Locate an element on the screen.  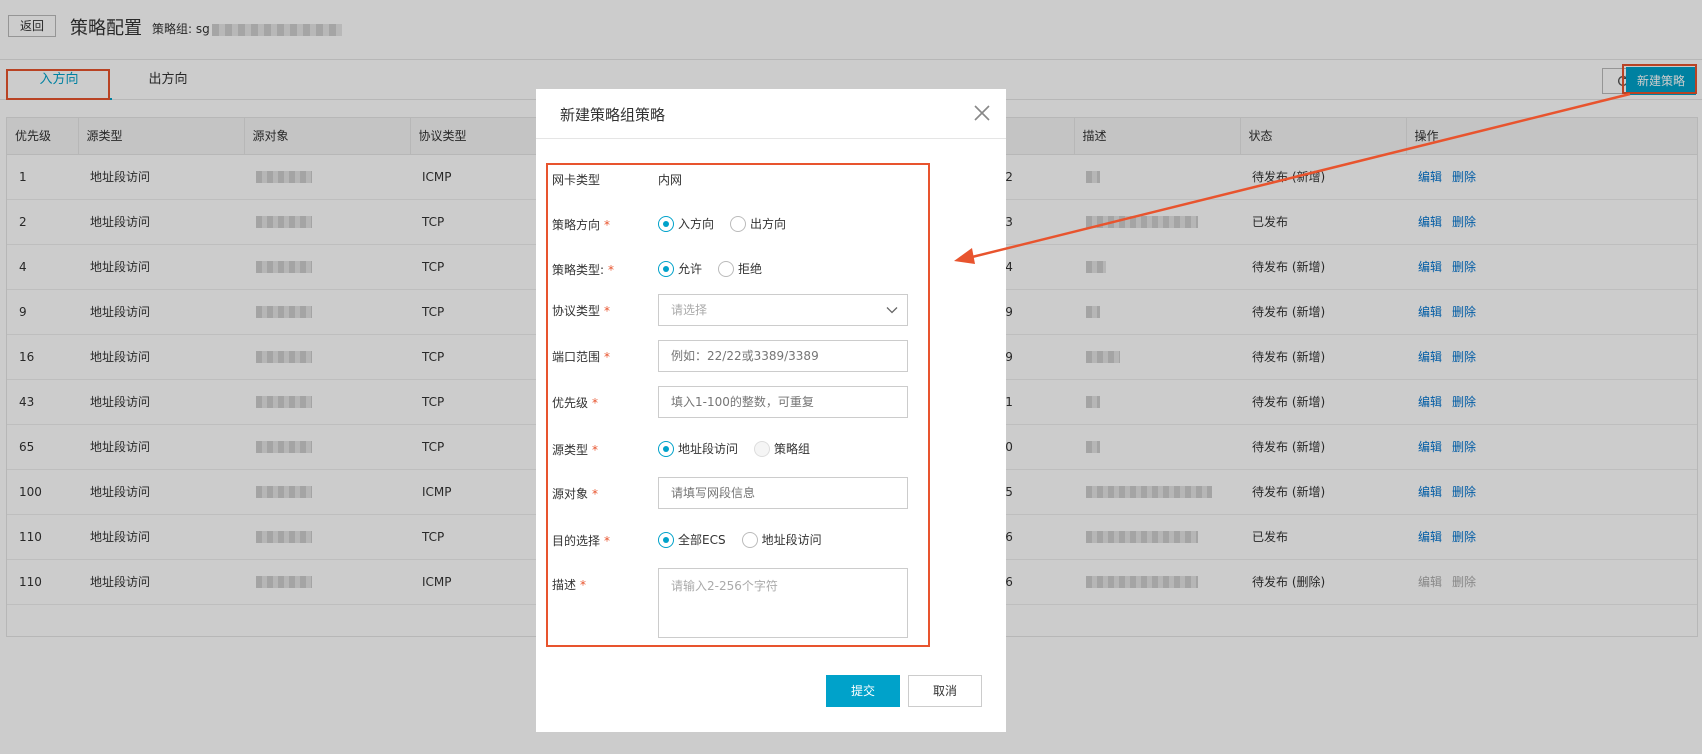
dialog-title: 新建策略组策略 is located at coordinates (613, 115).